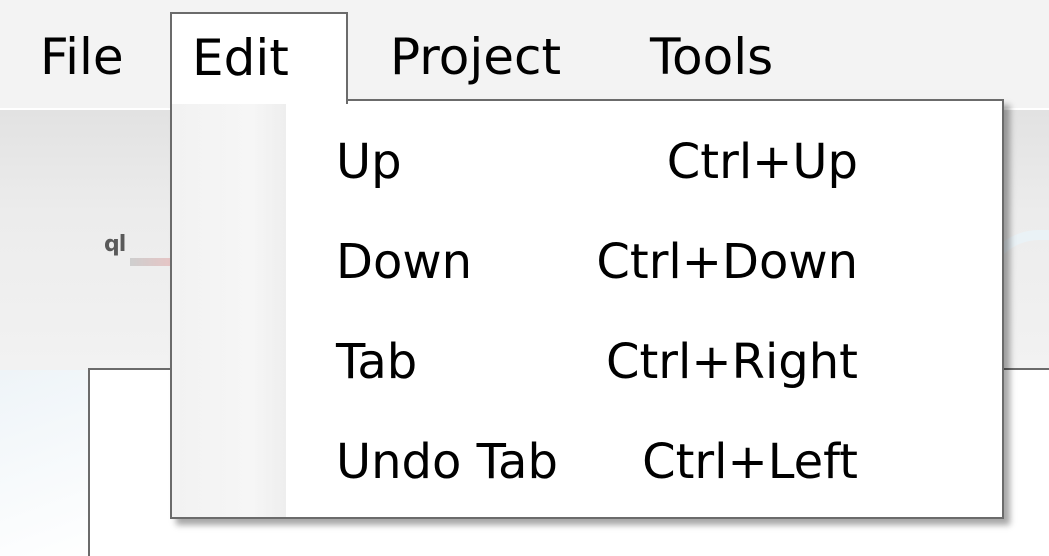  What do you see at coordinates (587, 162) in the screenshot?
I see `menu-item-up: Up Ctrl+Up` at bounding box center [587, 162].